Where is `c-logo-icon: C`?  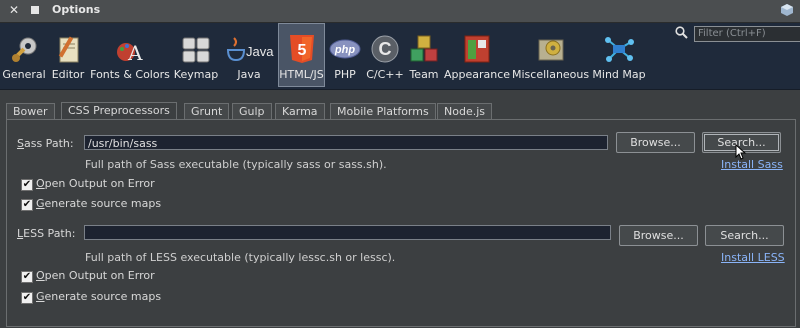 c-logo-icon: C is located at coordinates (385, 49).